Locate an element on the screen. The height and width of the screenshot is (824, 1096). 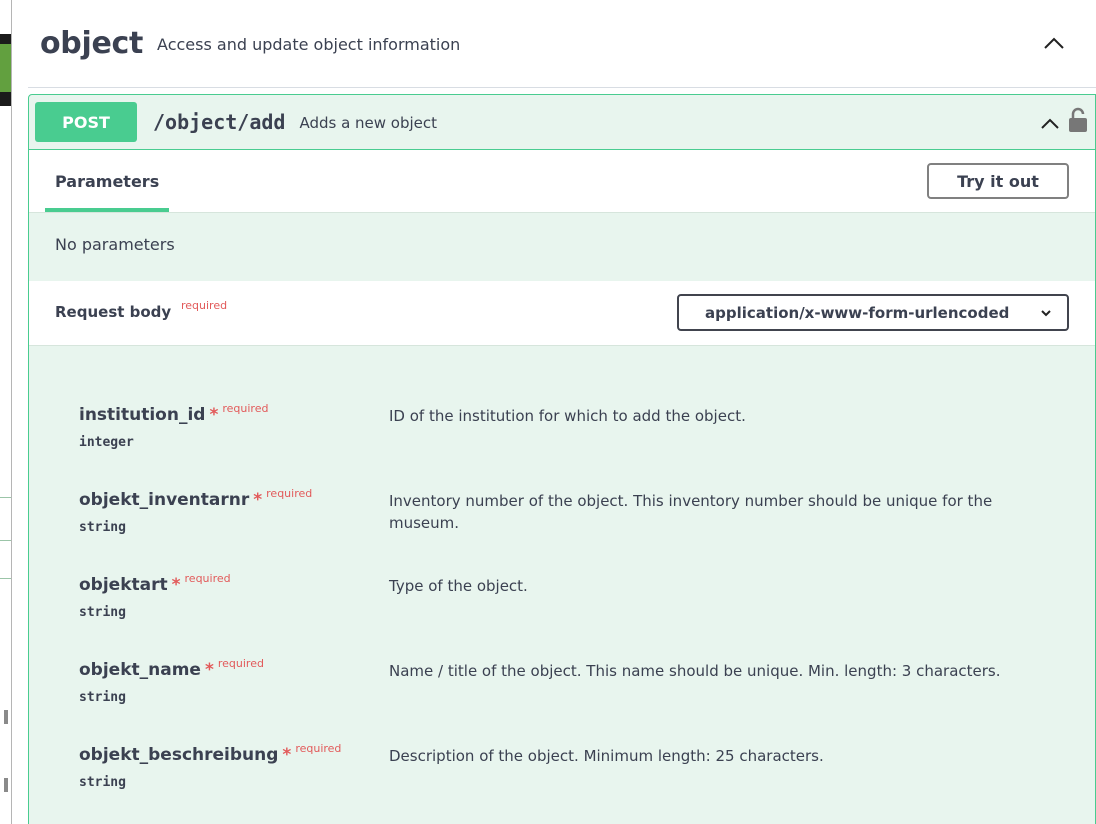
field-name-label: institution_id * required is located at coordinates (174, 413).